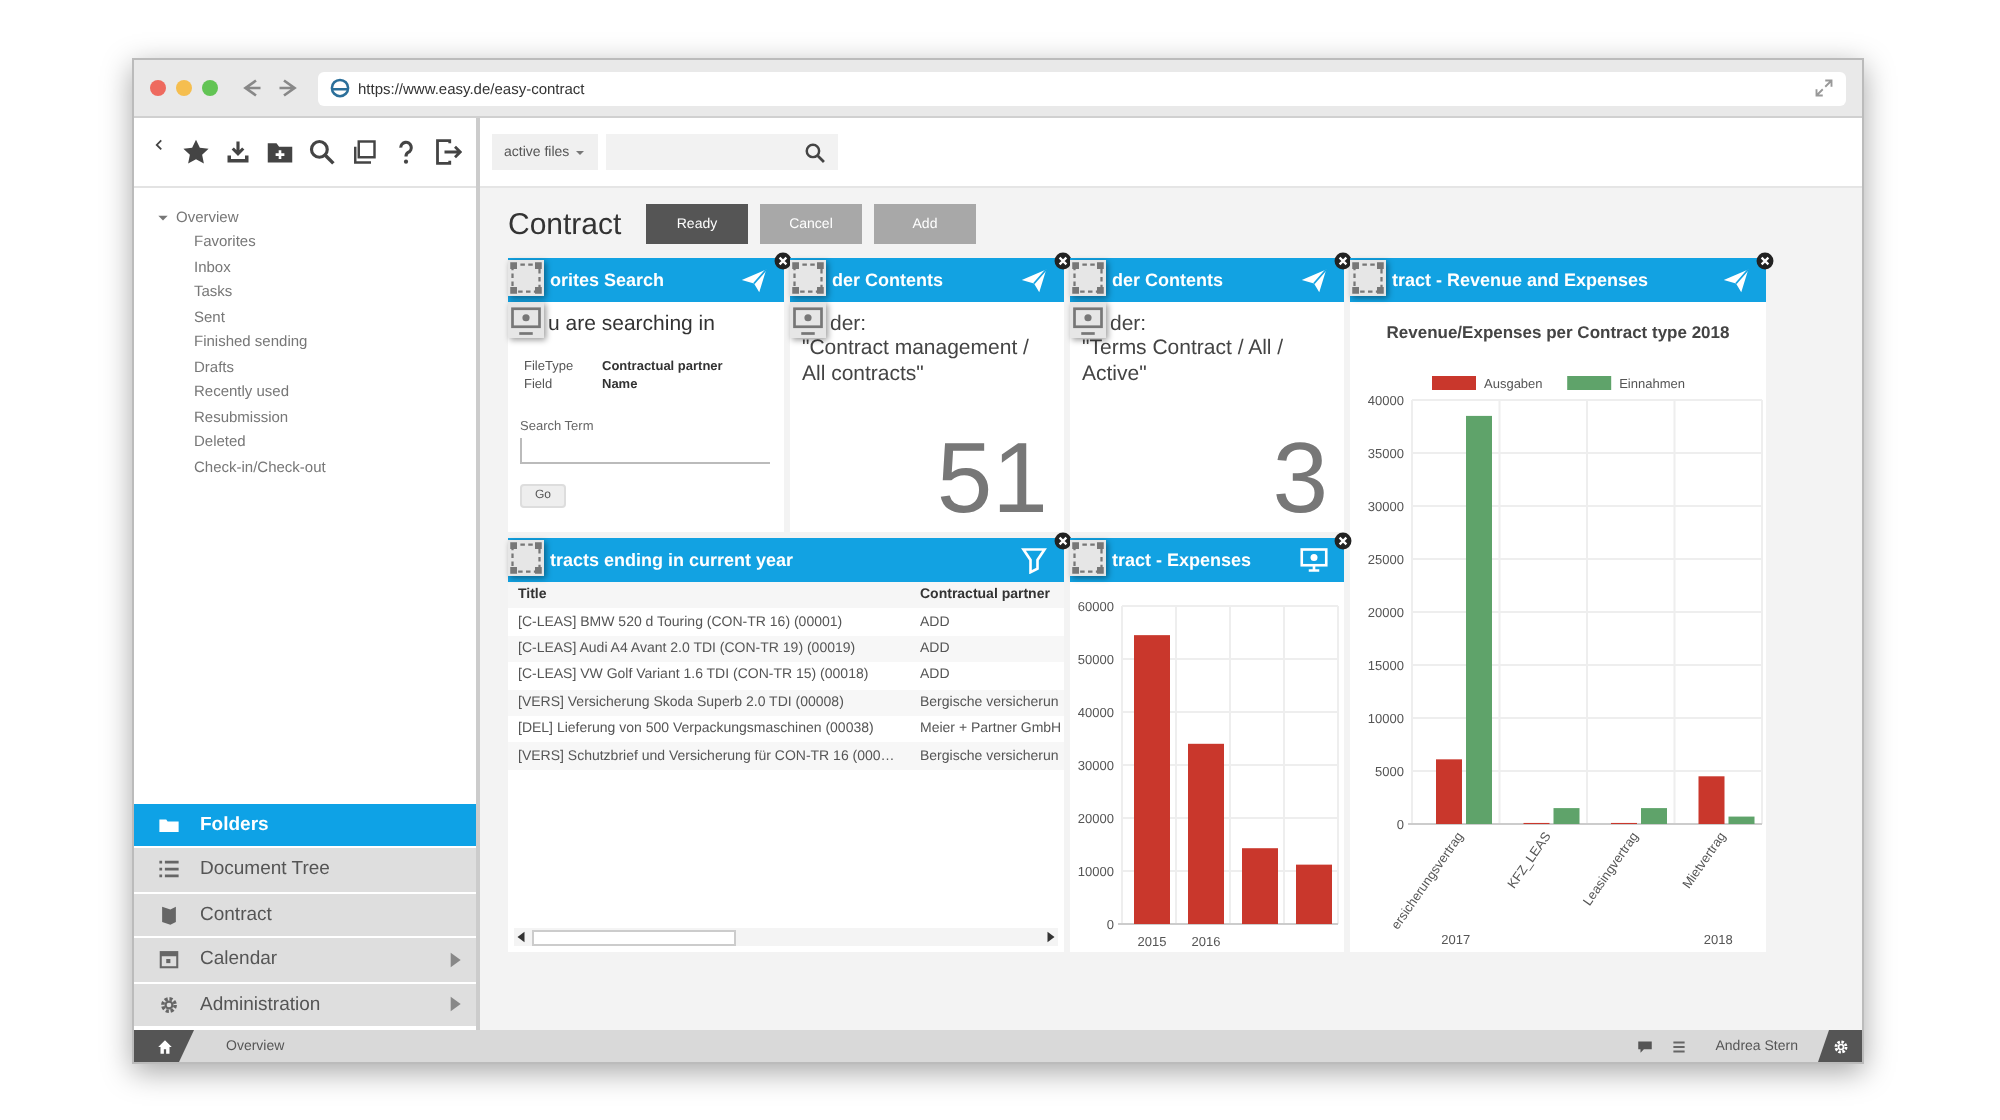 The height and width of the screenshot is (1120, 2000). Describe the element at coordinates (250, 88) in the screenshot. I see `back-icon` at that location.